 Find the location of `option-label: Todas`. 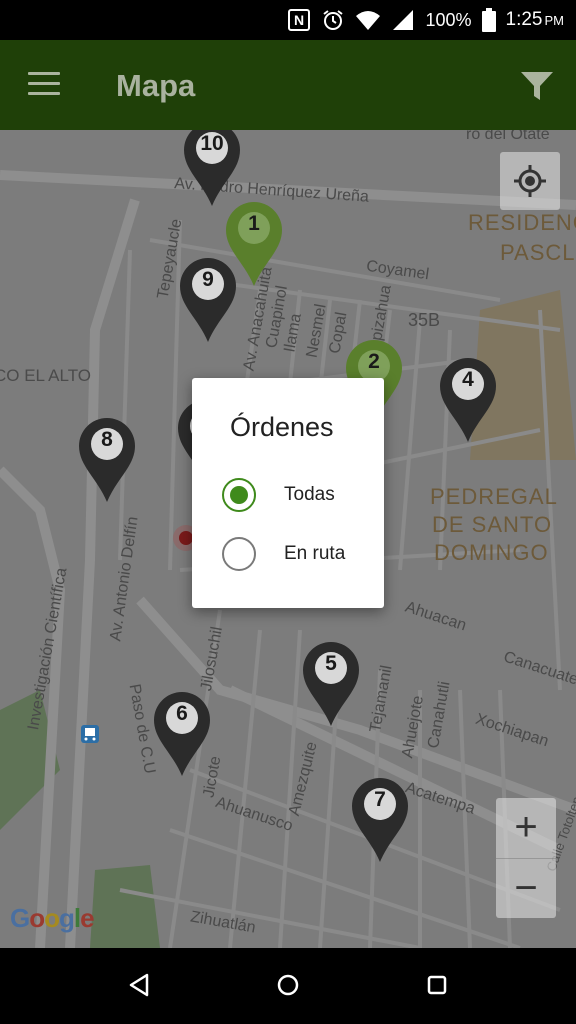

option-label: Todas is located at coordinates (309, 494).